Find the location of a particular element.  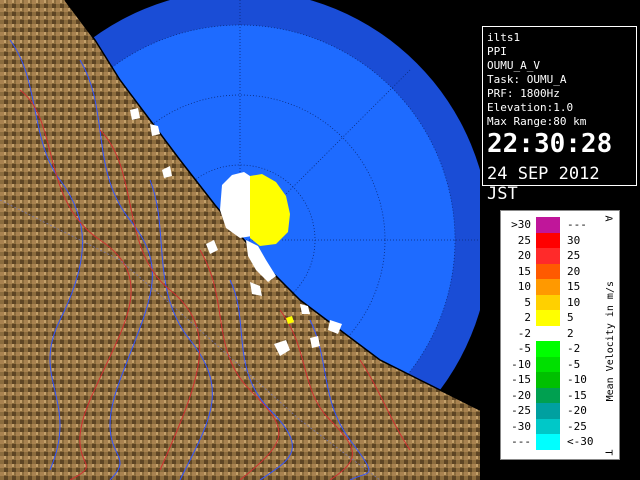

legend-high-label: <-30 is located at coordinates (580, 441).